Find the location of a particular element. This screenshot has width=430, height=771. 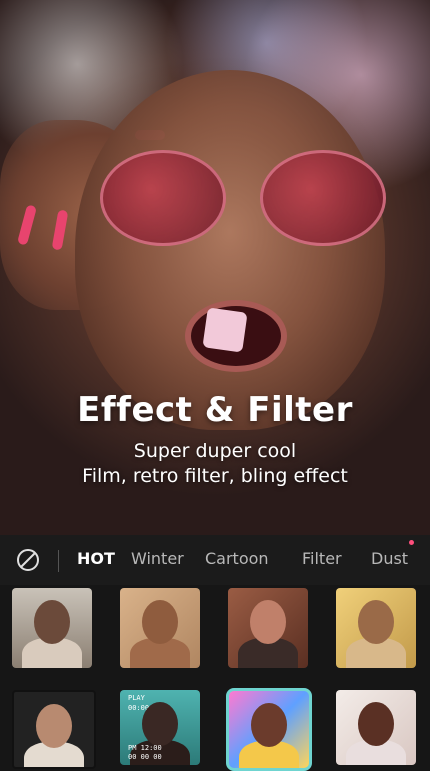

hero-title: Effect & Filter is located at coordinates (215, 410).